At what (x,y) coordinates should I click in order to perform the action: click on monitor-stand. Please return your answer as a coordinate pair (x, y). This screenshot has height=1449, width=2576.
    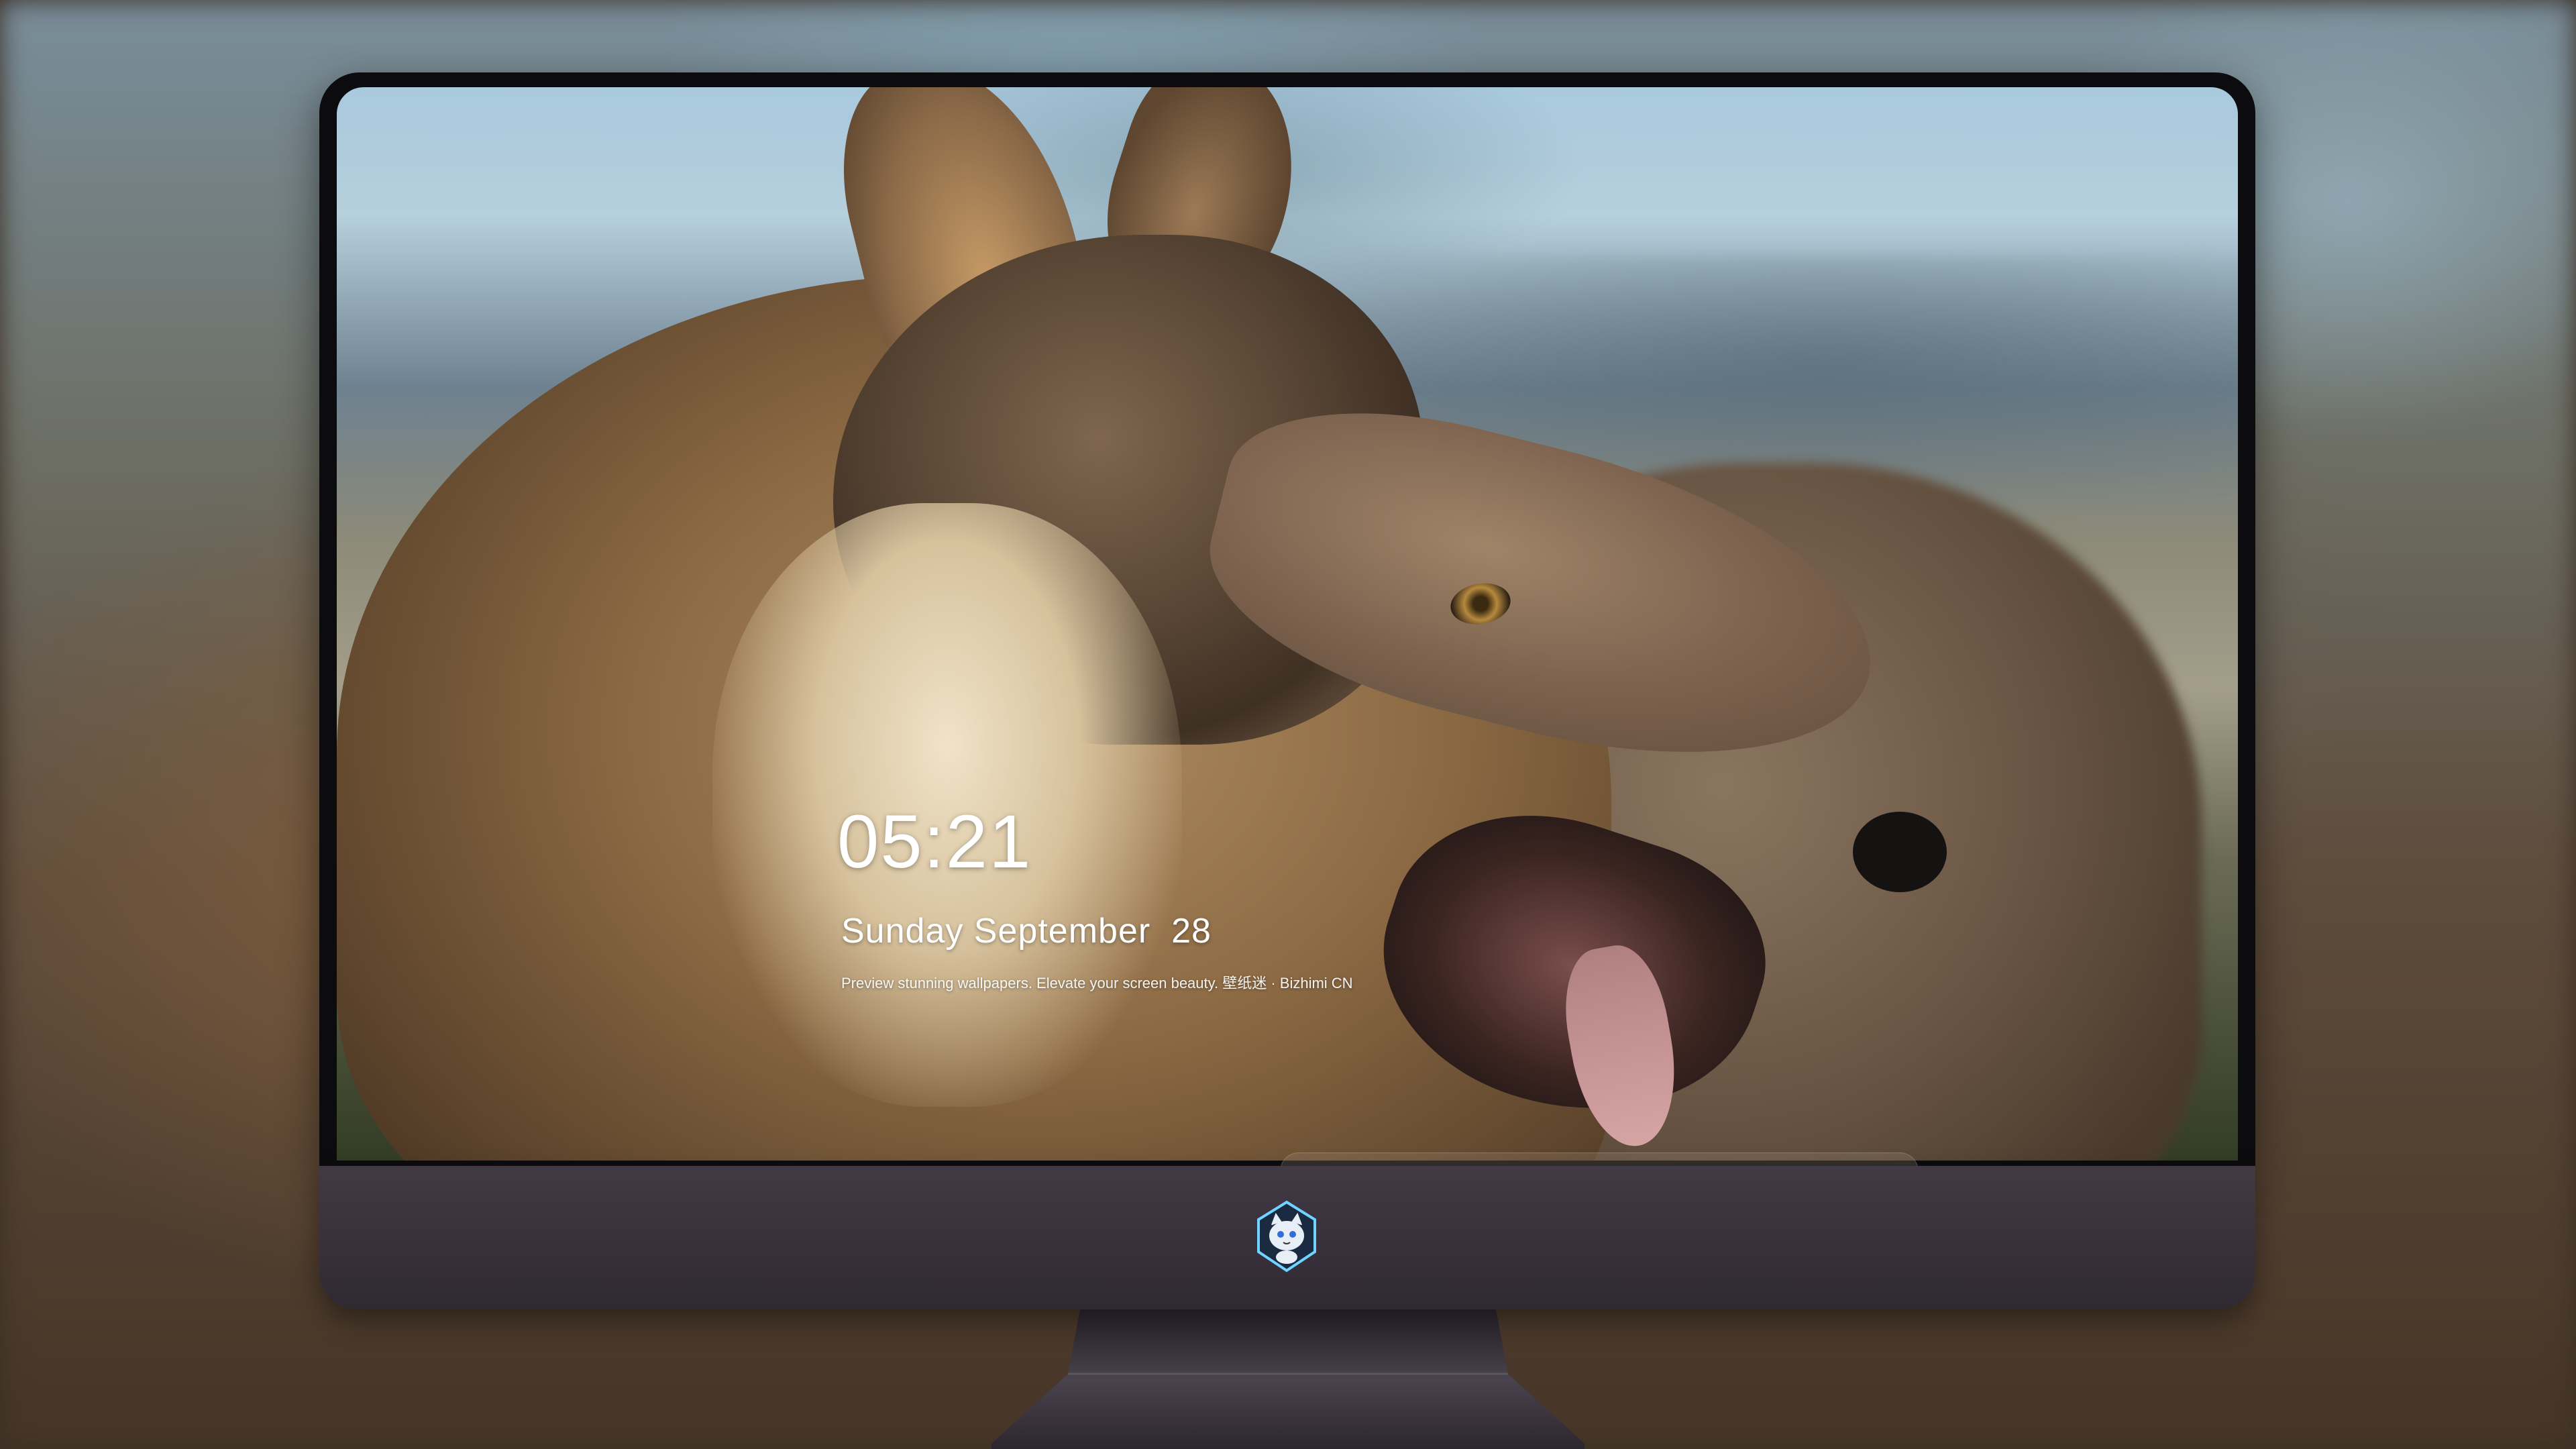
    Looking at the image, I should click on (1288, 1379).